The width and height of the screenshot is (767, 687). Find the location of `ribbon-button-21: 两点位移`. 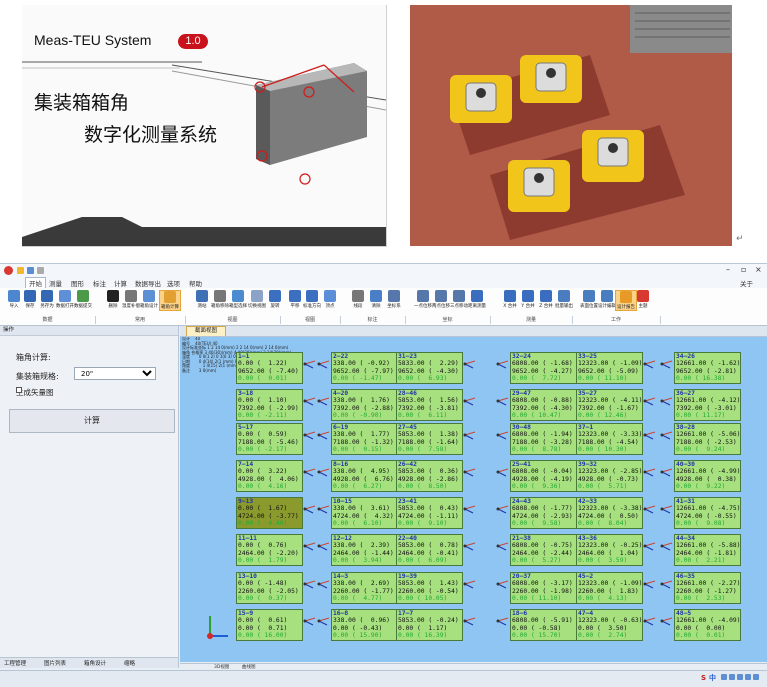

ribbon-button-21: 两点位移 is located at coordinates (441, 299).